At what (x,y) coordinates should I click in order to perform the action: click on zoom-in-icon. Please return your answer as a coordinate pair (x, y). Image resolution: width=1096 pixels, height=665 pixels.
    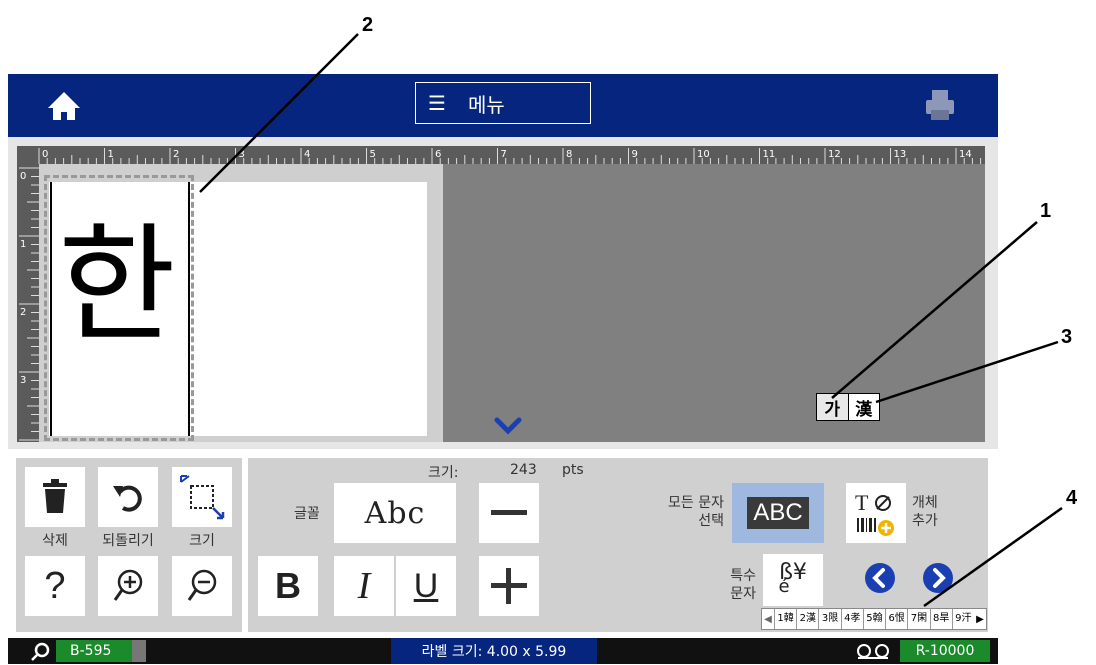
    Looking at the image, I should click on (128, 585).